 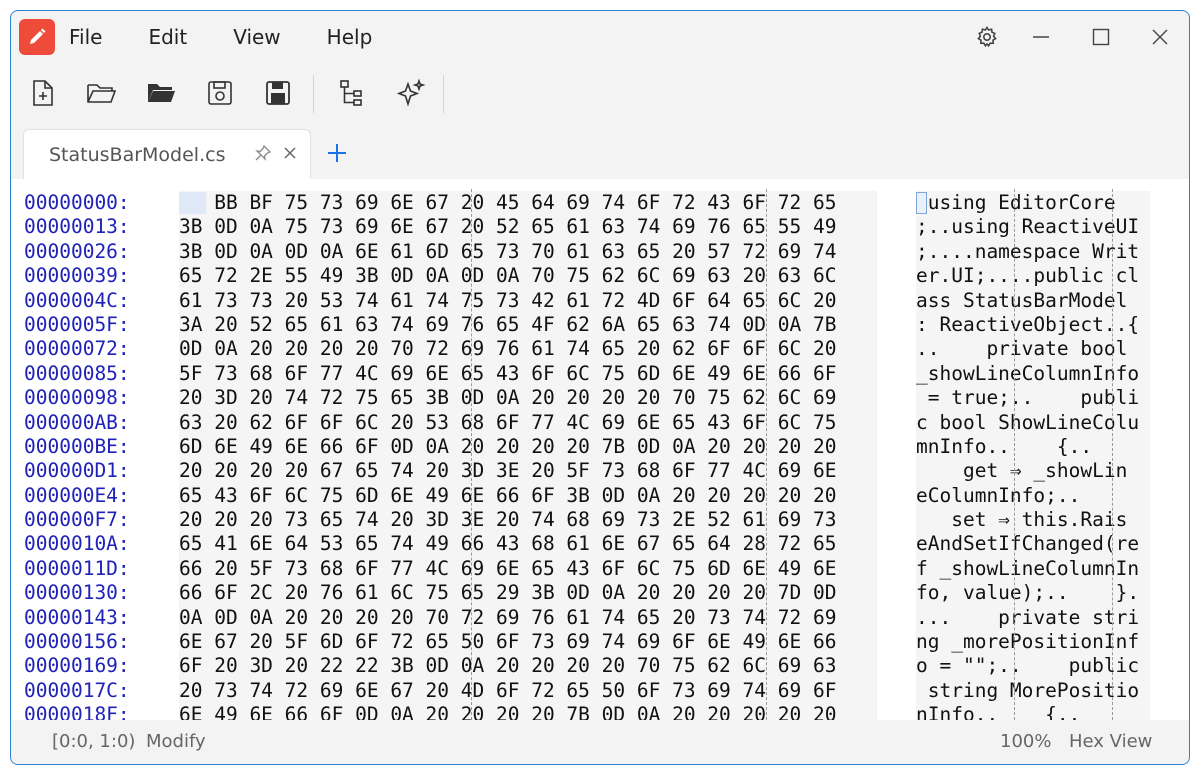 What do you see at coordinates (77, 227) in the screenshot?
I see `offset-label: 00000013:` at bounding box center [77, 227].